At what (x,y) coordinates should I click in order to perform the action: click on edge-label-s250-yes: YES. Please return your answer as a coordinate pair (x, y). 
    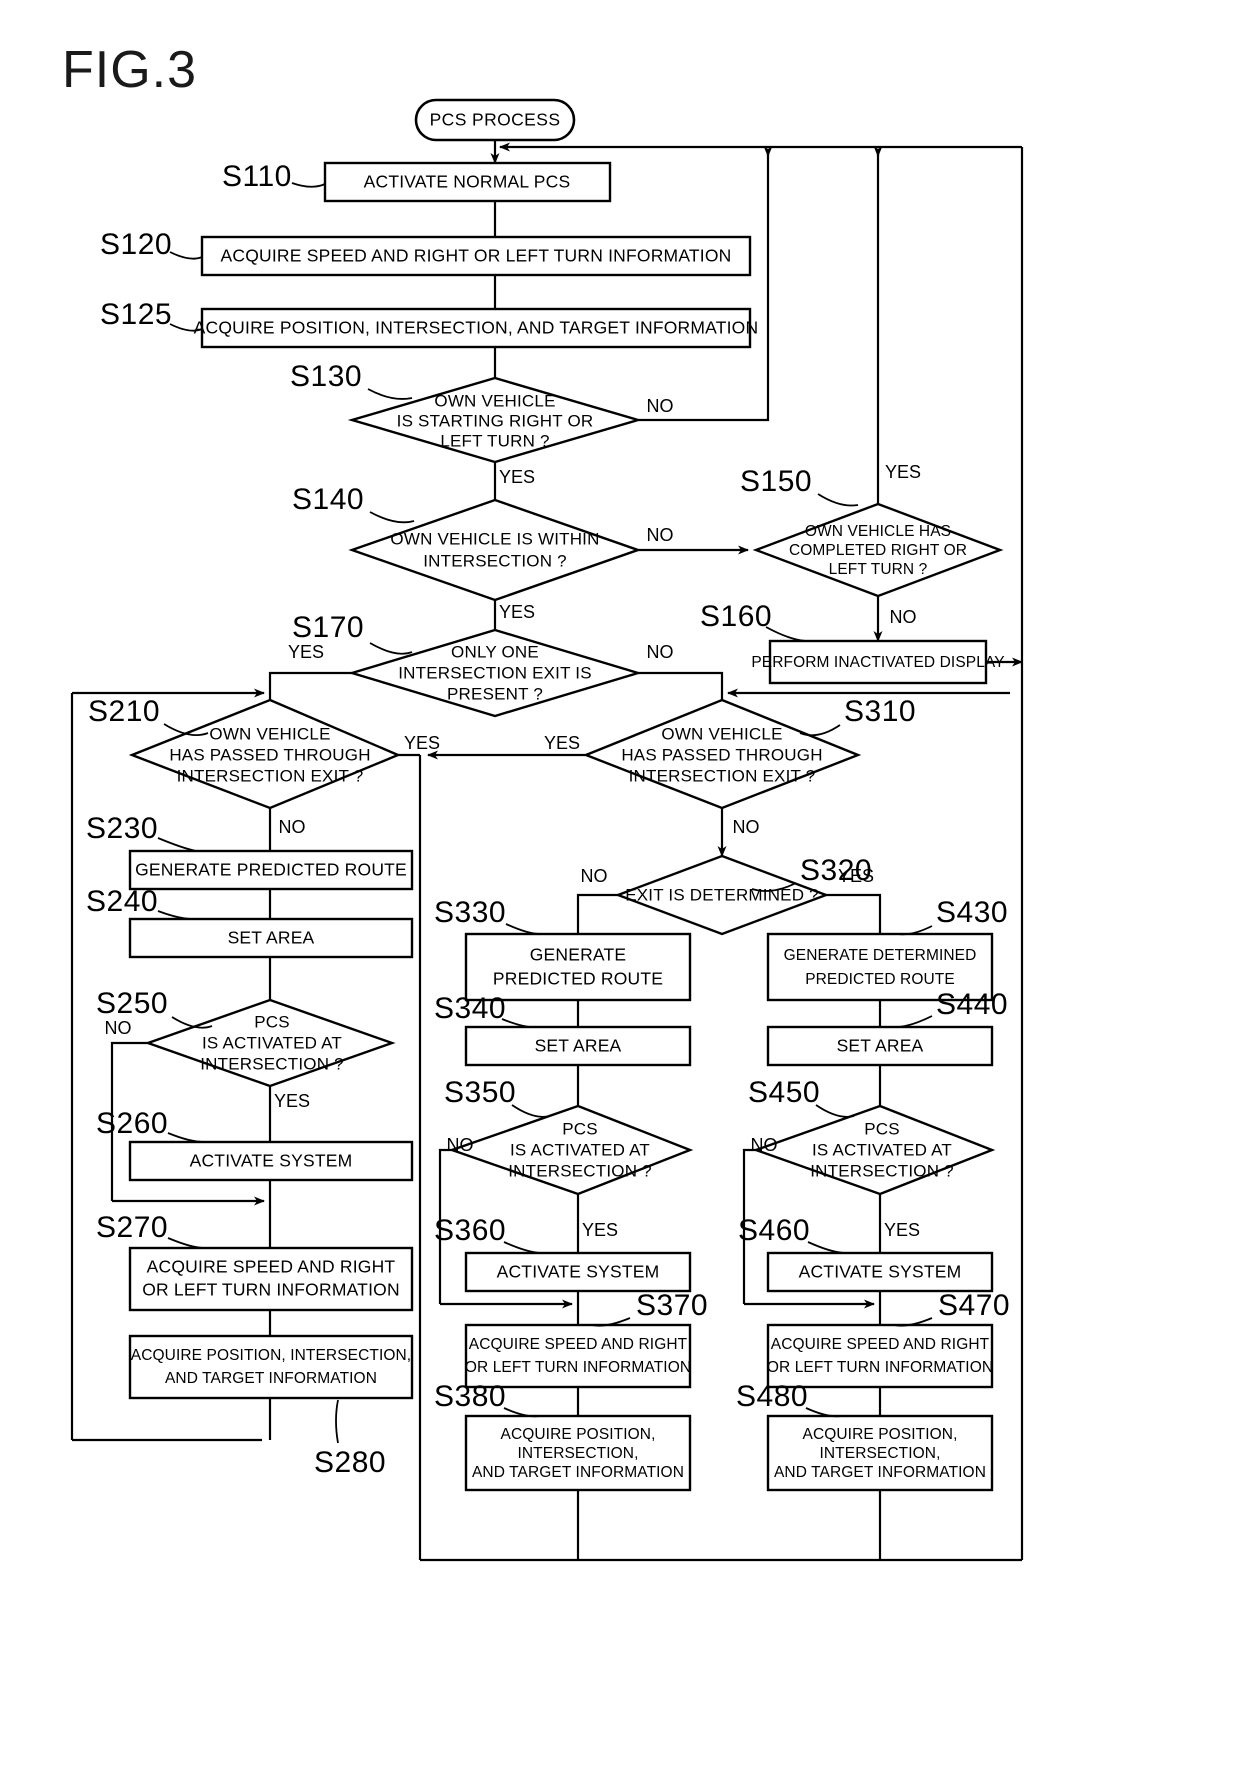
    Looking at the image, I should click on (292, 1101).